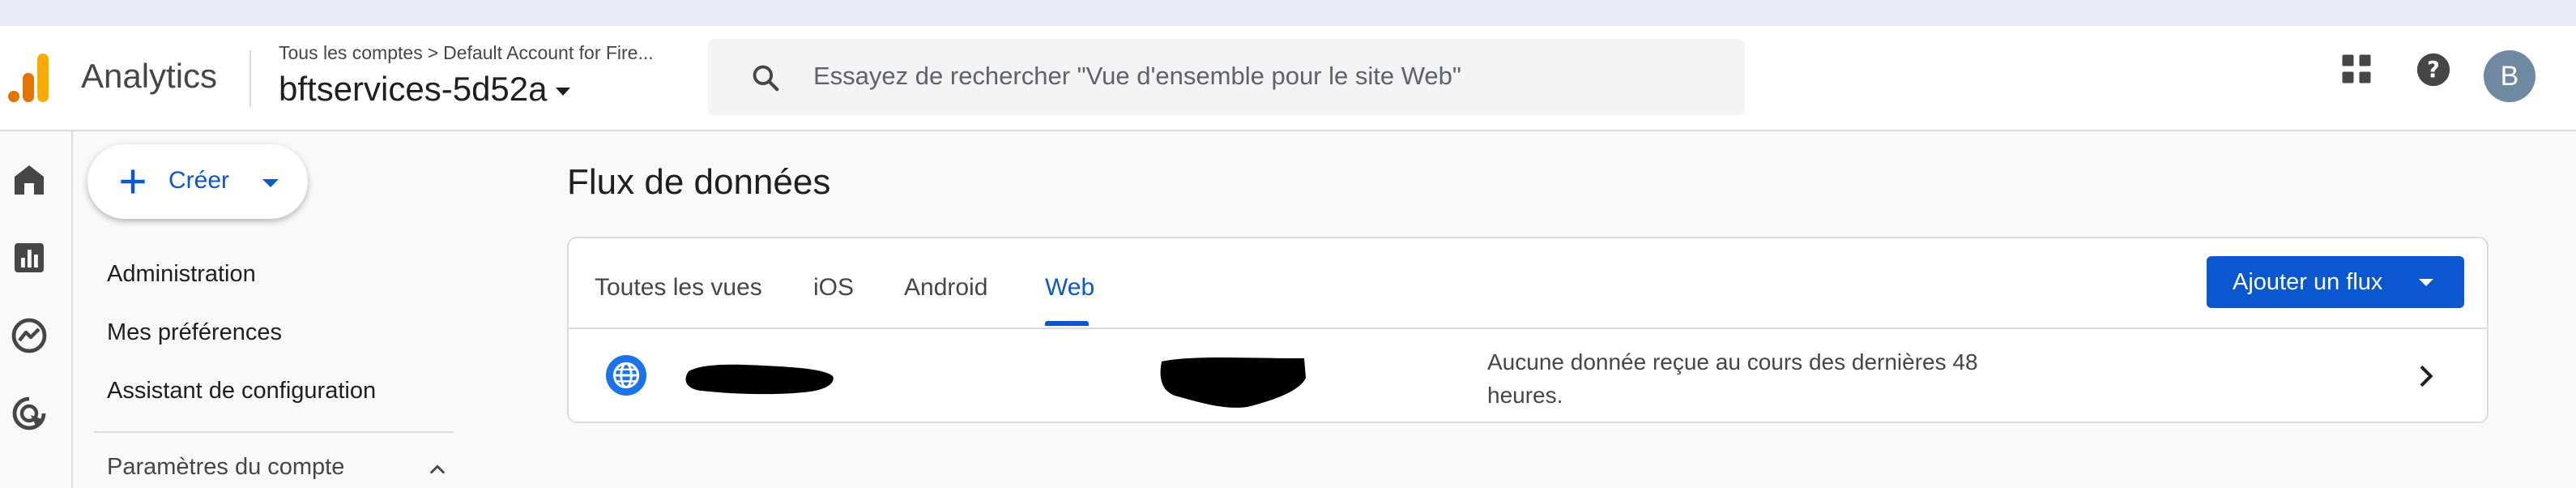  I want to click on page-title: Flux de données, so click(699, 182).